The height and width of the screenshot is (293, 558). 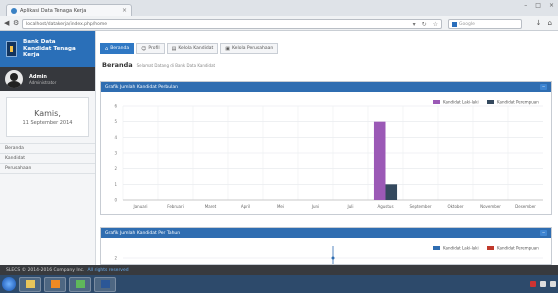 What do you see at coordinates (490, 206) in the screenshot?
I see `x-tick-label: November` at bounding box center [490, 206].